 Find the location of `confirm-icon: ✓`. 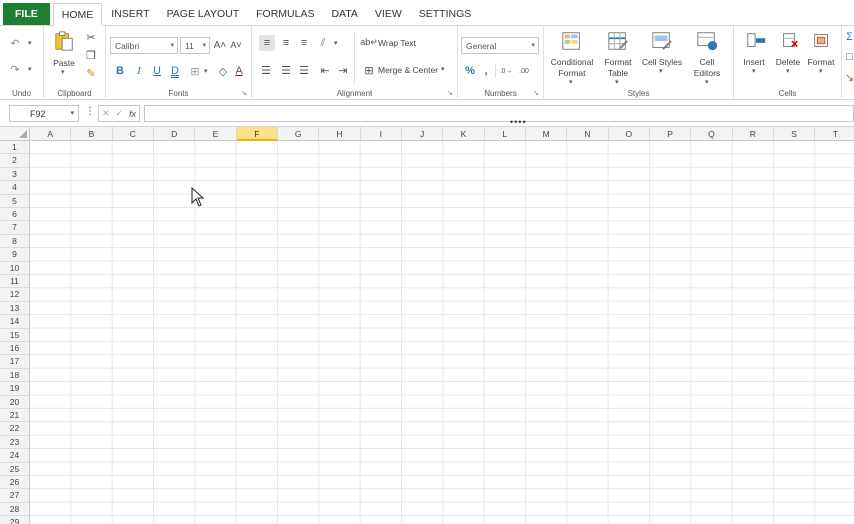

confirm-icon: ✓ is located at coordinates (119, 113).